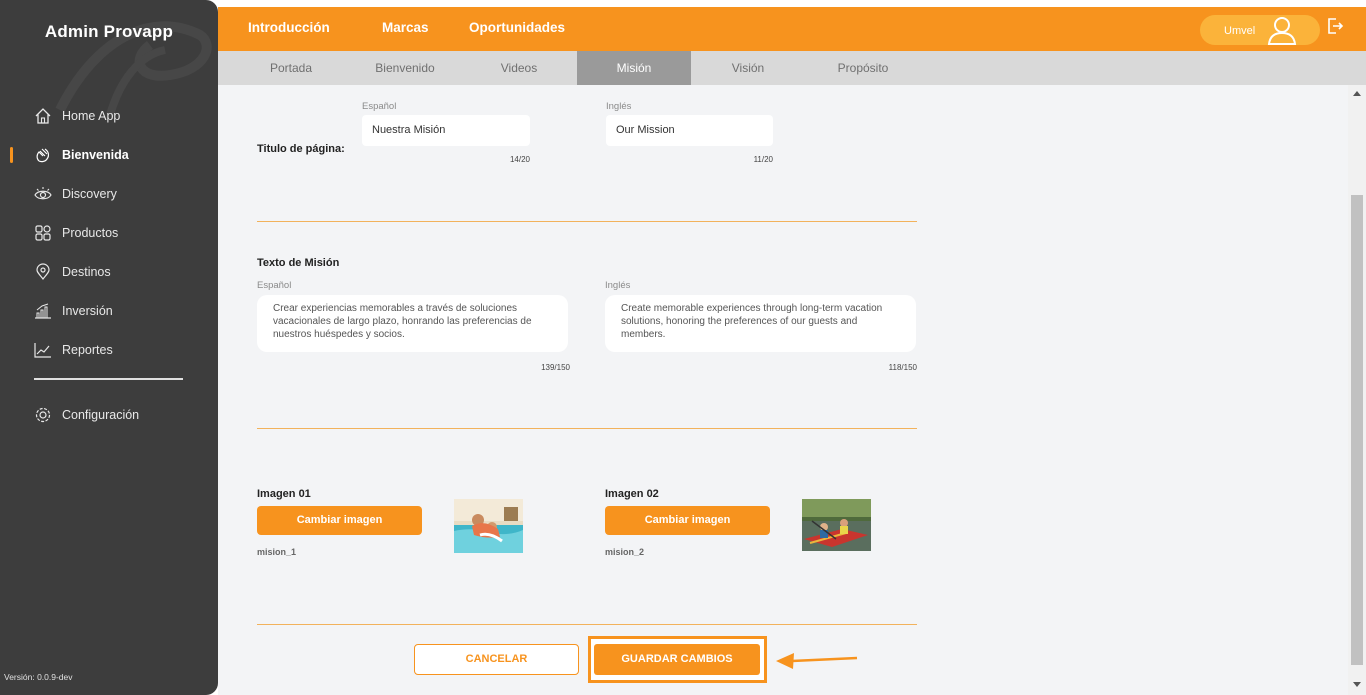 The width and height of the screenshot is (1366, 695). What do you see at coordinates (517, 27) in the screenshot?
I see `tab-oportunidades: Oportunidades` at bounding box center [517, 27].